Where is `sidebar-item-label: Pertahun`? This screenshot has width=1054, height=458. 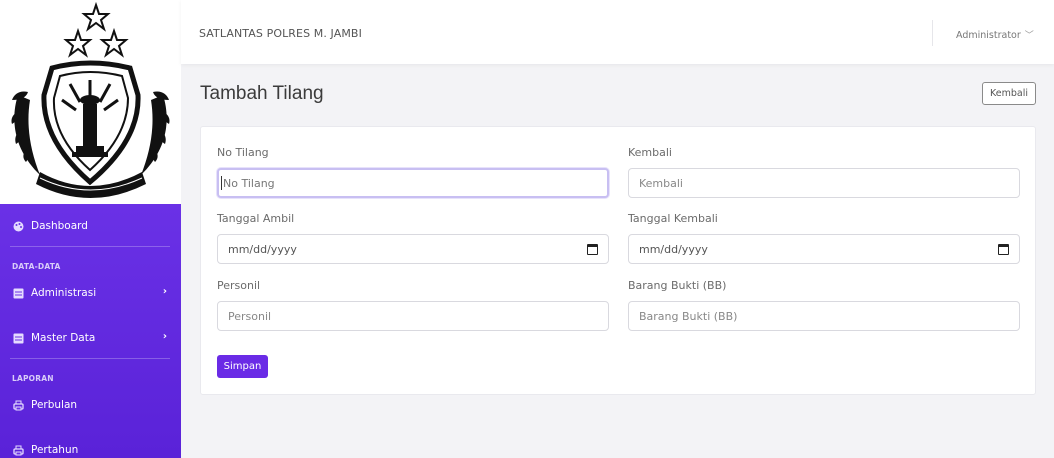 sidebar-item-label: Pertahun is located at coordinates (55, 450).